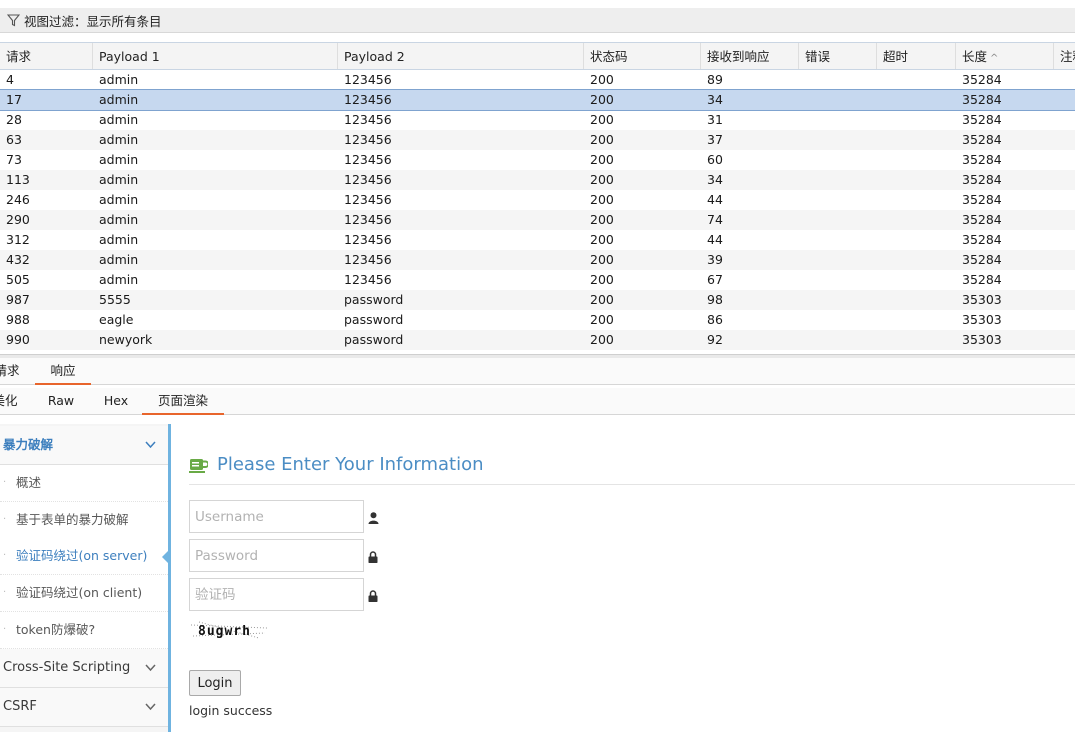 This screenshot has height=732, width=1075. Describe the element at coordinates (215, 683) in the screenshot. I see `login-button: Login` at that location.